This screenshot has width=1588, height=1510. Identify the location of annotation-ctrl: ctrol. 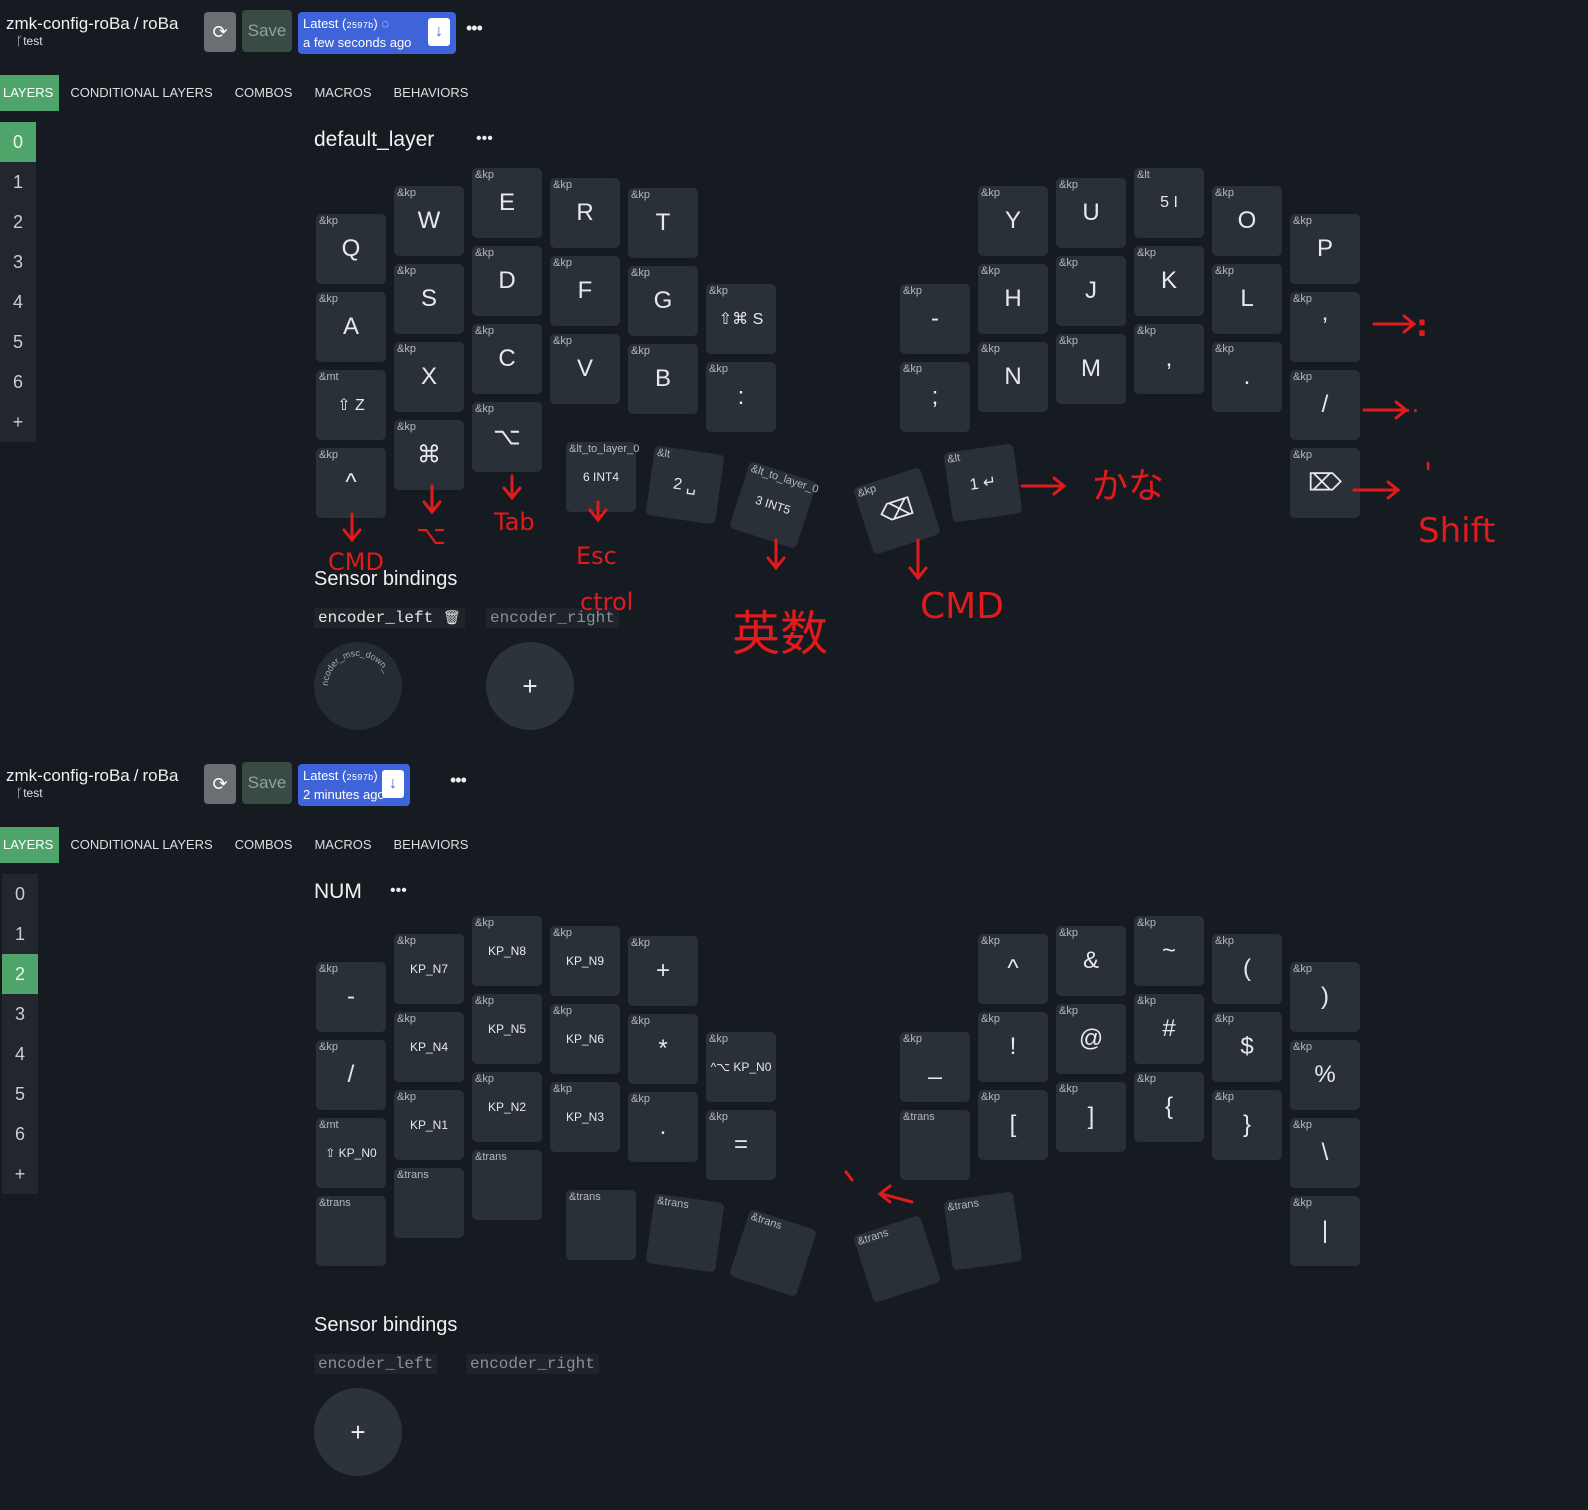
(606, 602).